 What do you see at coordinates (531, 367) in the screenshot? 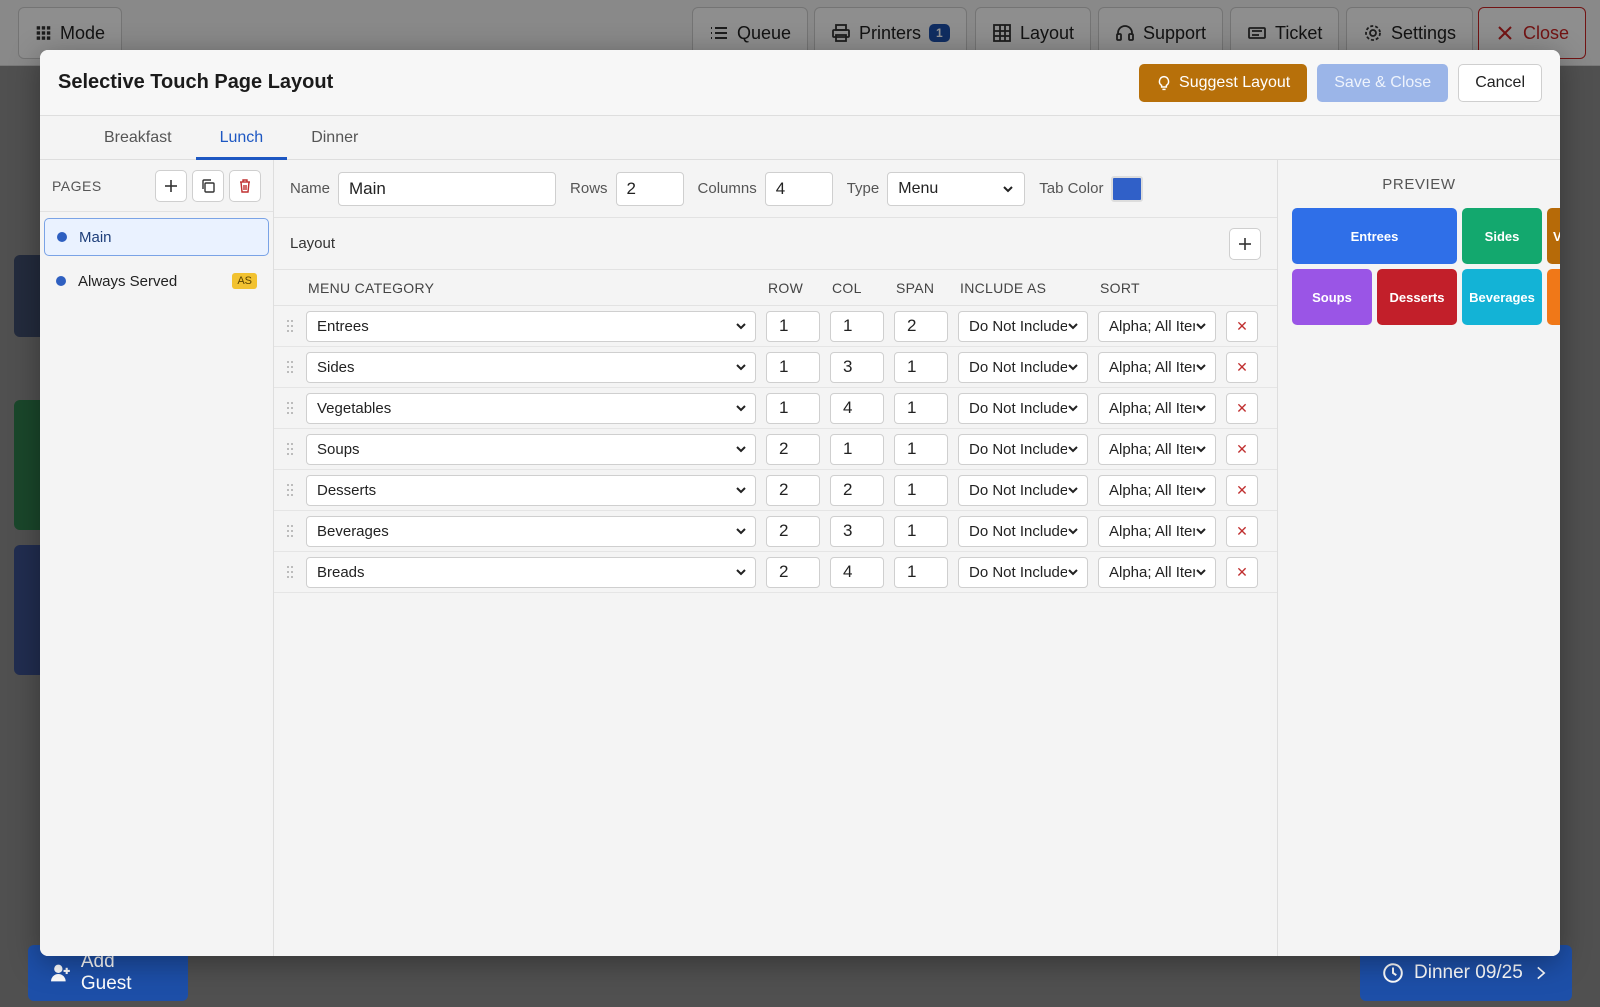
I see `category-select: Sides` at bounding box center [531, 367].